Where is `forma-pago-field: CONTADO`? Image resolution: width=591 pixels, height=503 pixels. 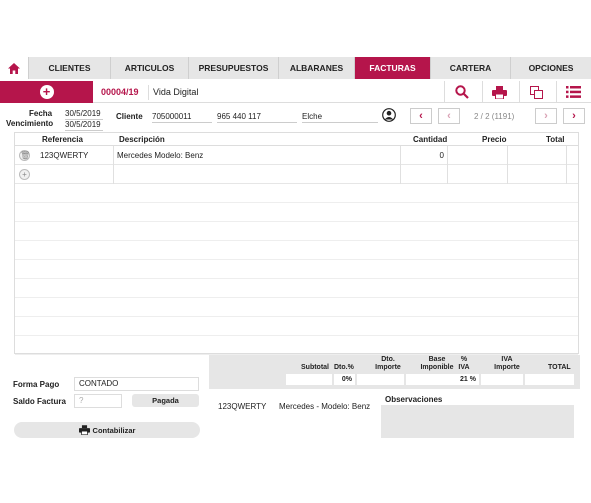
forma-pago-field: CONTADO is located at coordinates (136, 384).